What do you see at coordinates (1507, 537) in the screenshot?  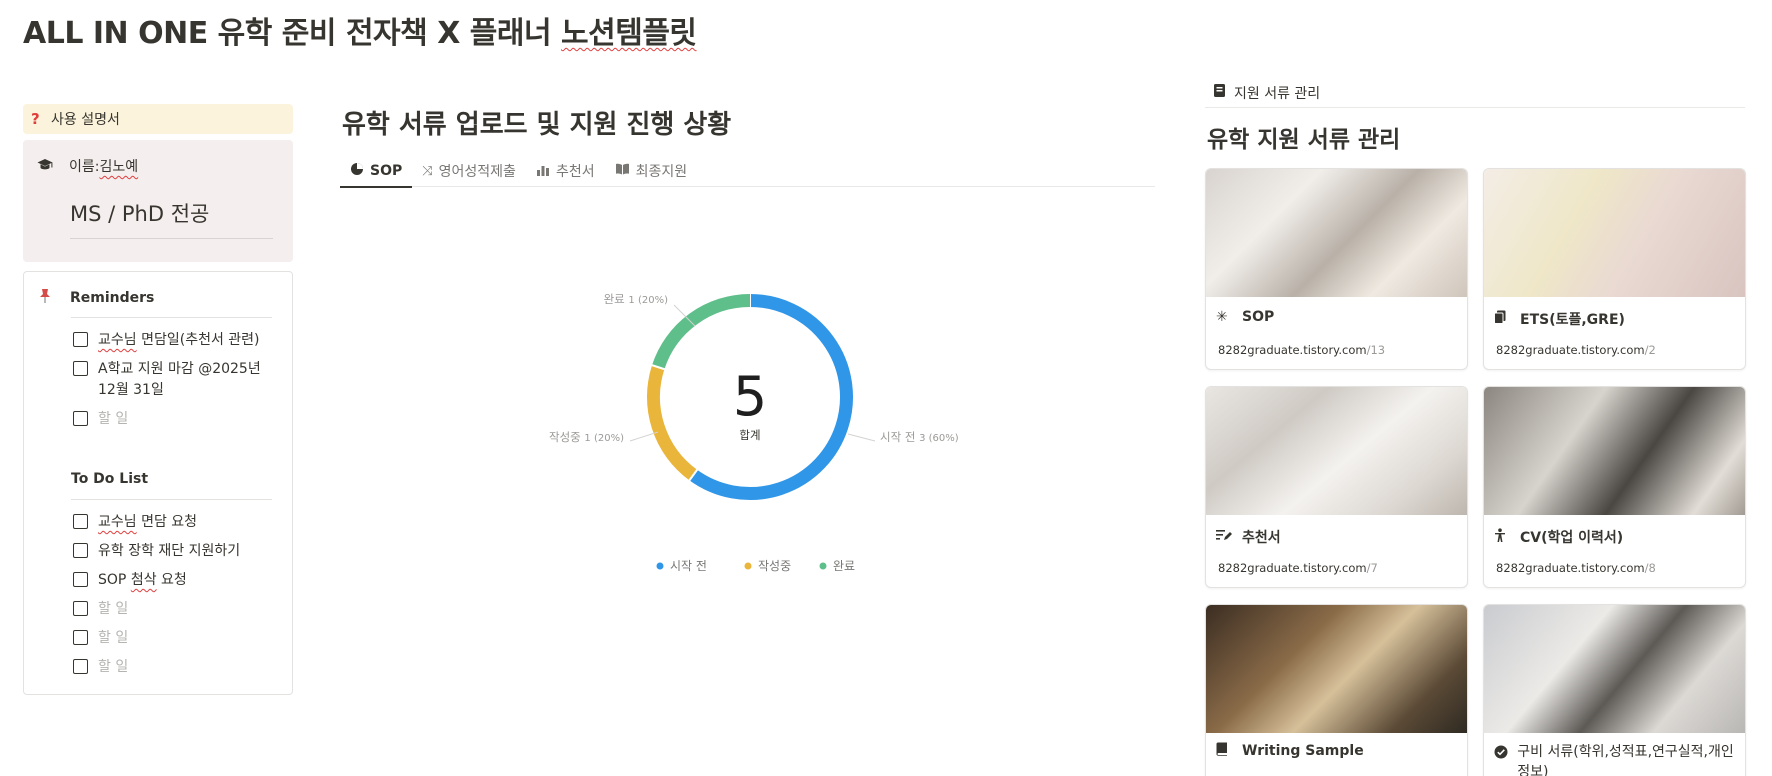 I see `person-icon` at bounding box center [1507, 537].